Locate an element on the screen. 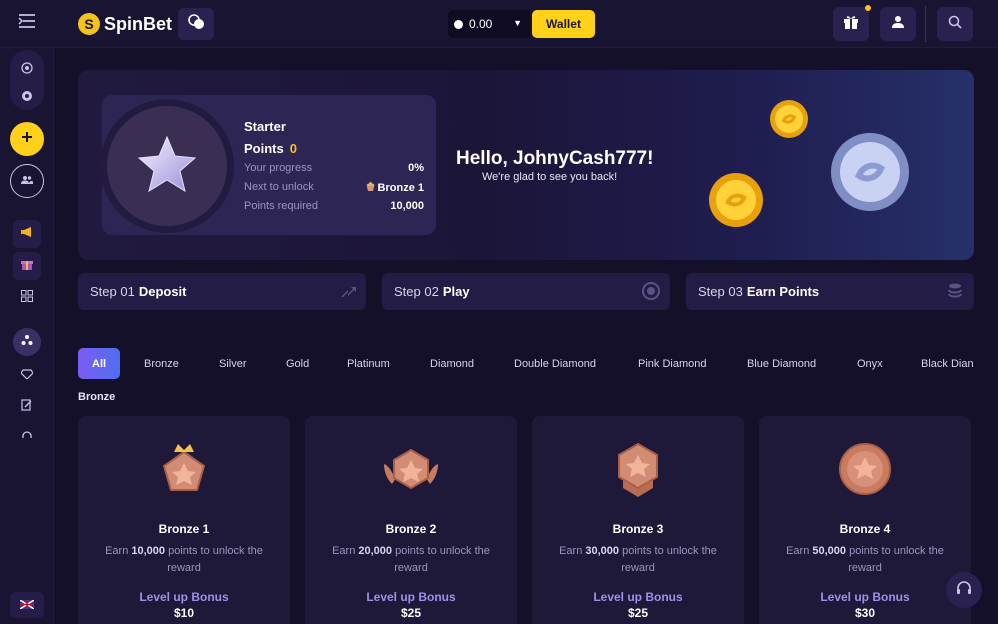 The image size is (998, 624). gift-icon is located at coordinates (851, 24).